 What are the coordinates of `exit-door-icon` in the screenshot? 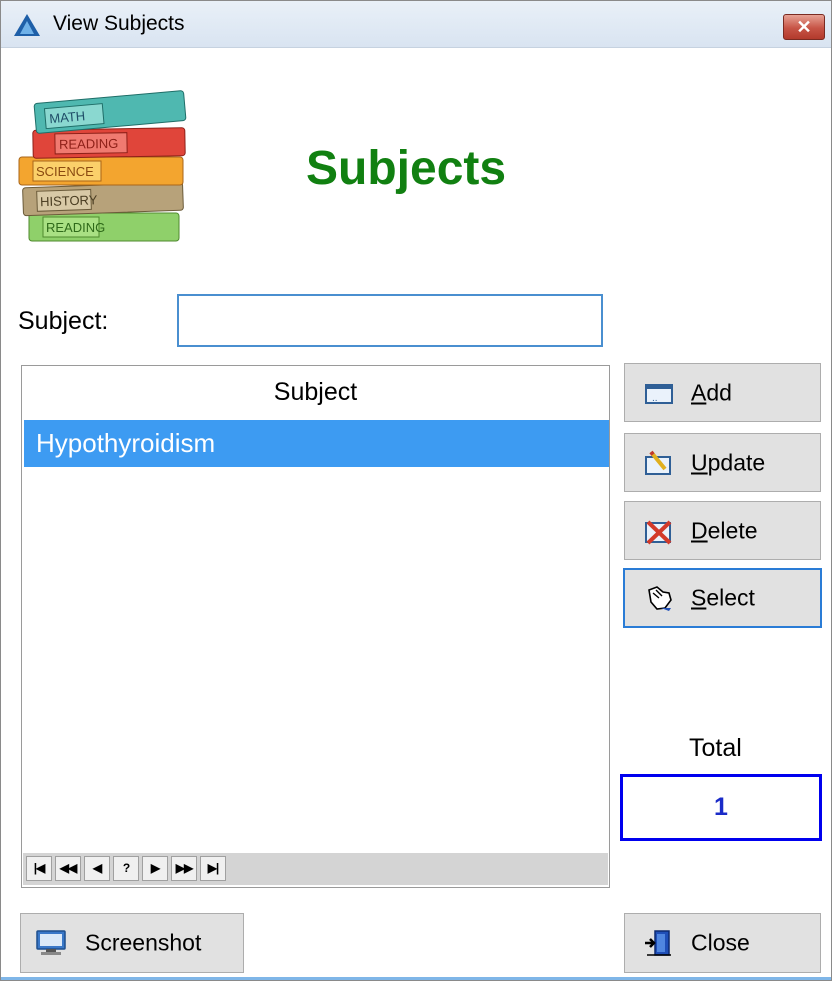 It's located at (658, 943).